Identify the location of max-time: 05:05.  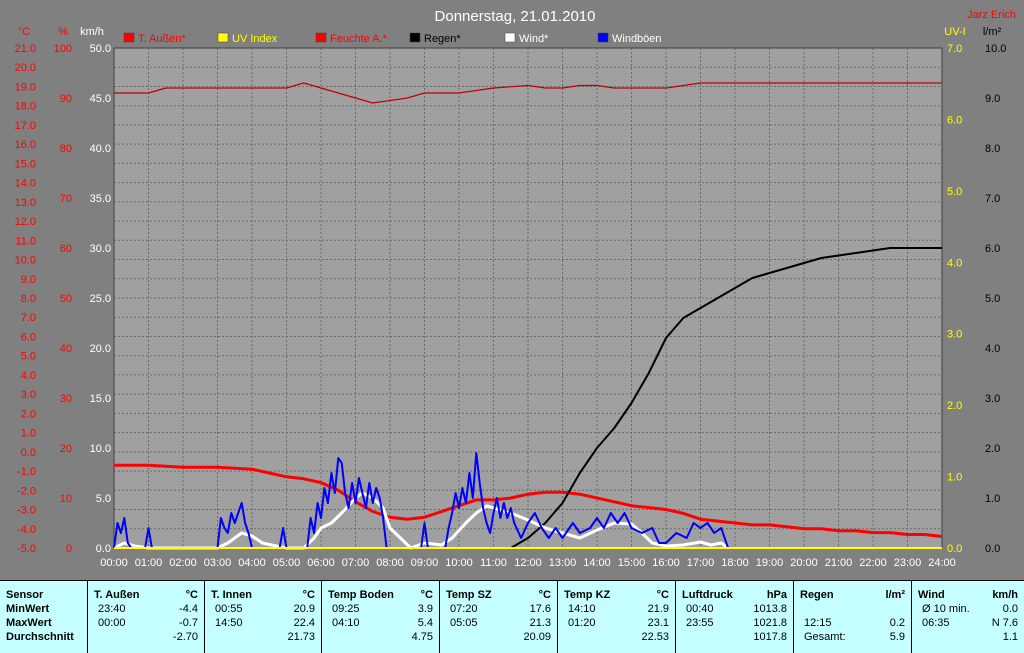
(464, 623).